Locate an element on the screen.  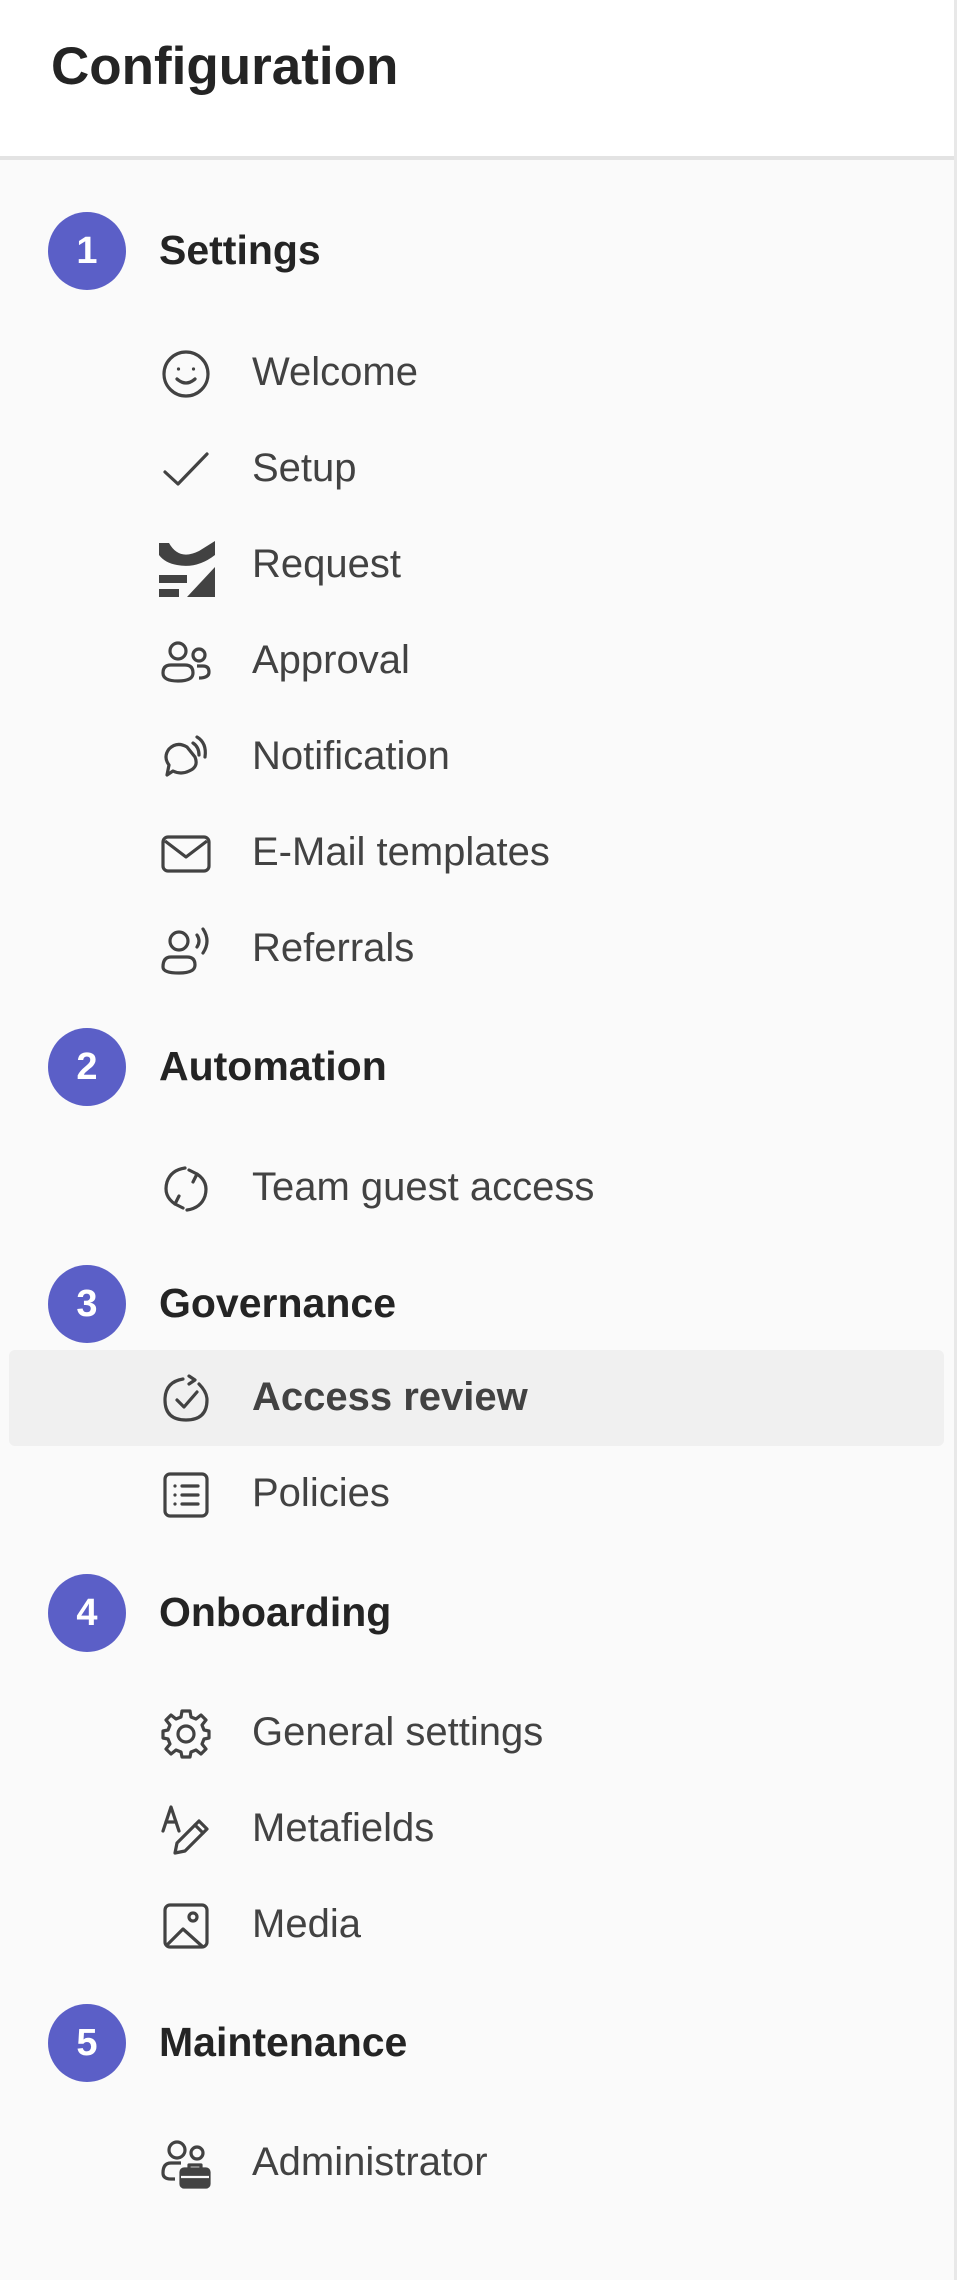
gear-icon is located at coordinates (186, 1734).